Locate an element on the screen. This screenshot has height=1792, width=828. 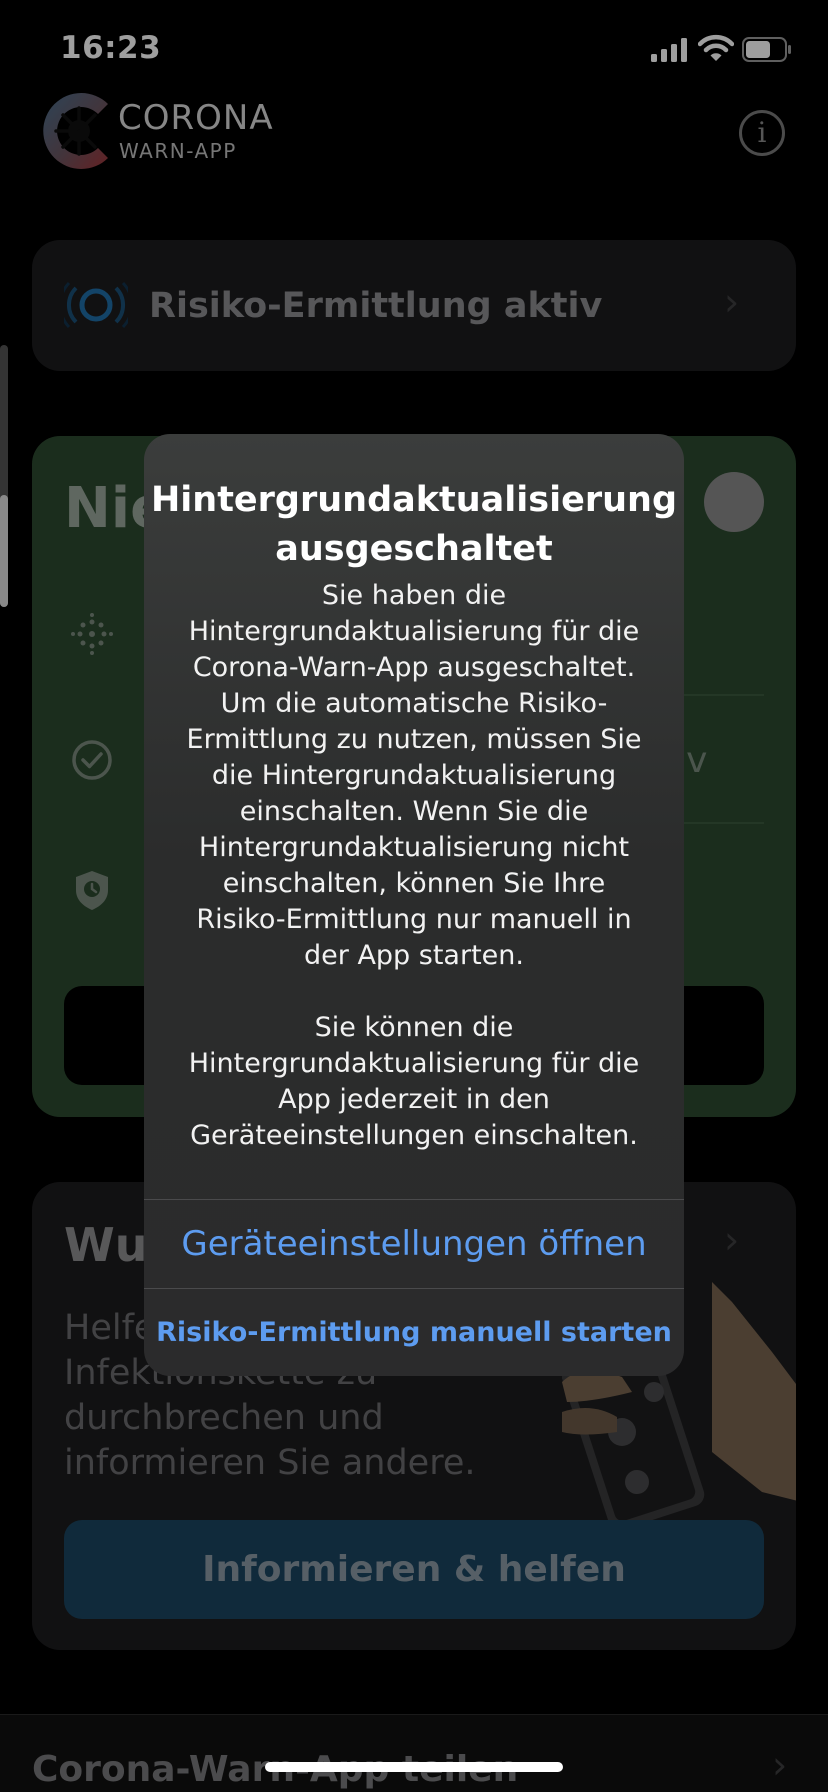
start-manual-risk-check-button: Risiko-Ermittlung manuell starten is located at coordinates (414, 1333).